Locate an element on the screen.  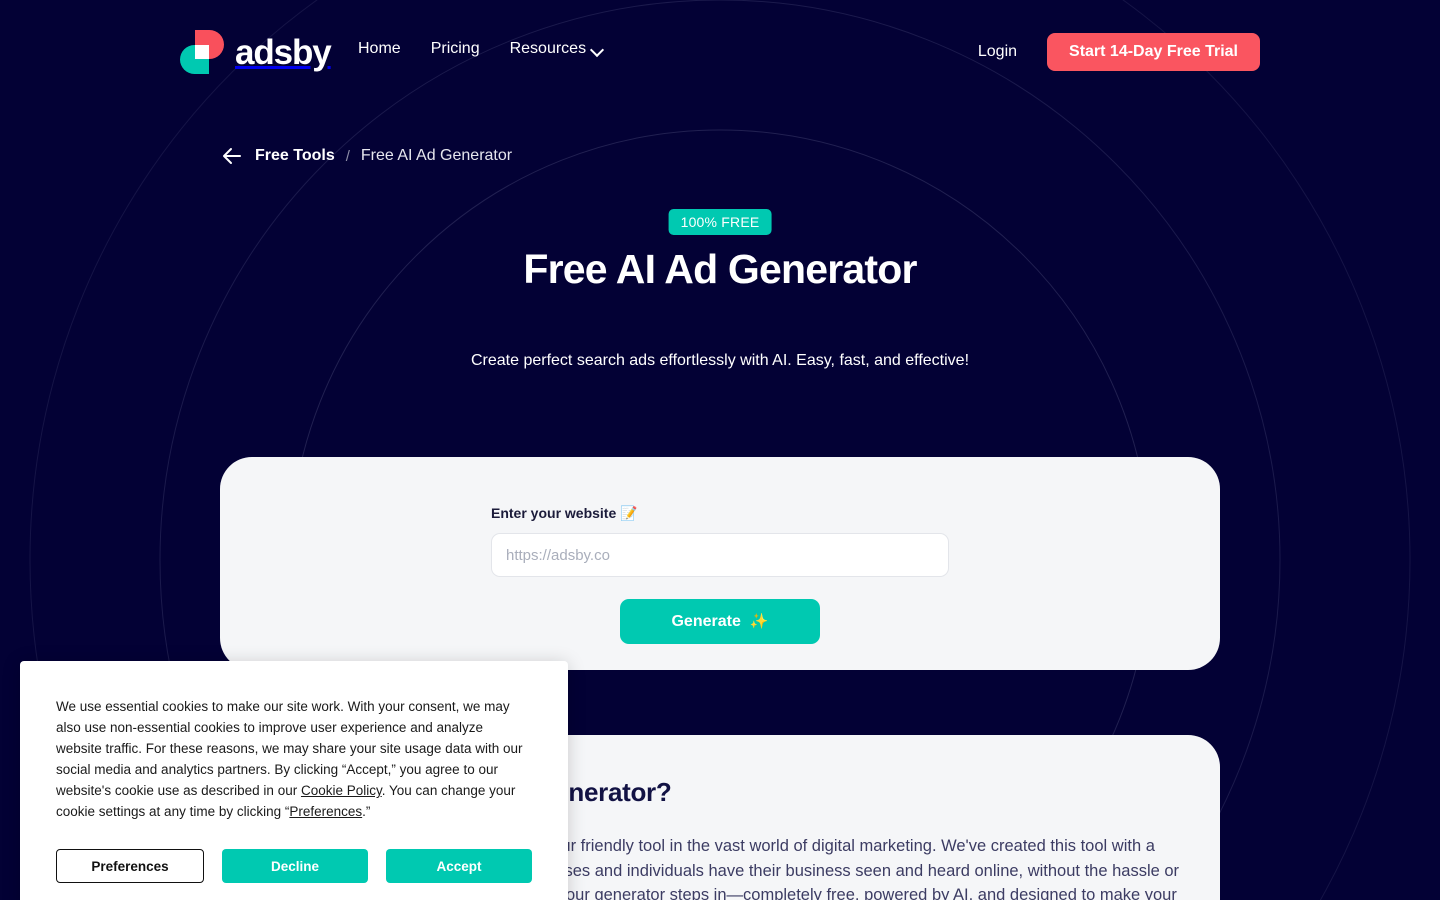
cookie-decline-button: Decline is located at coordinates (295, 866).